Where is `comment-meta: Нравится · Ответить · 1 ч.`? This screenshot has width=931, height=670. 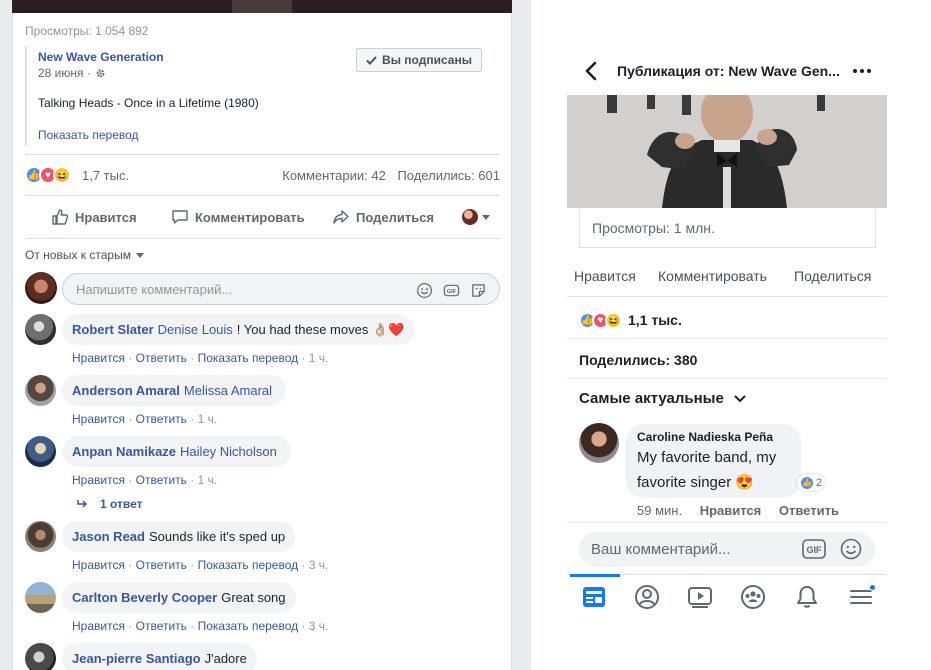
comment-meta: Нравится · Ответить · 1 ч. is located at coordinates (145, 419).